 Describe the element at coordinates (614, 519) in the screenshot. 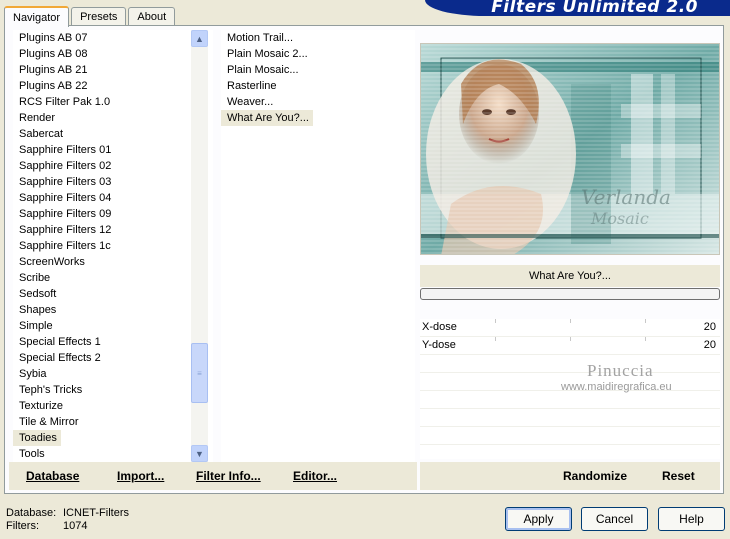

I see `cancel-button: Cancel` at that location.